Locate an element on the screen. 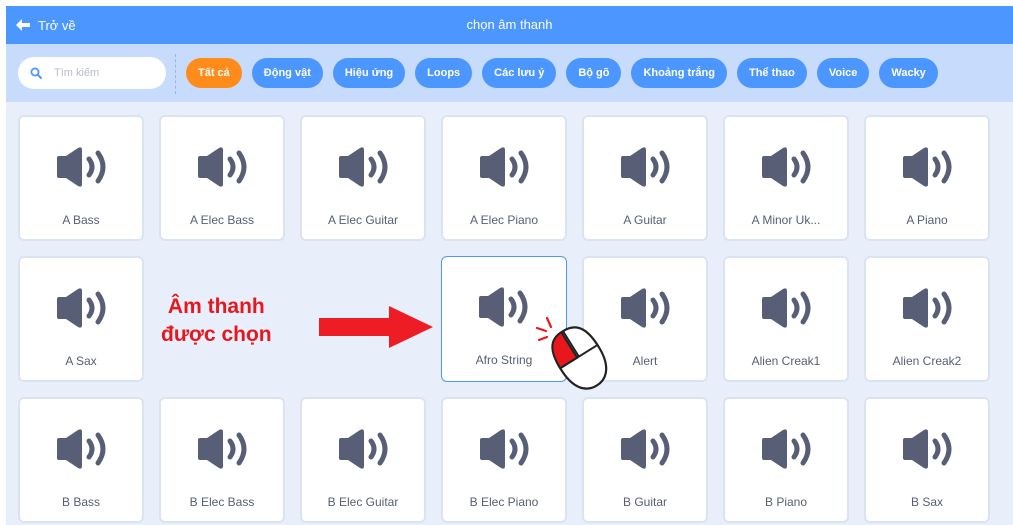 The image size is (1013, 525). sound-label: B Piano is located at coordinates (786, 502).